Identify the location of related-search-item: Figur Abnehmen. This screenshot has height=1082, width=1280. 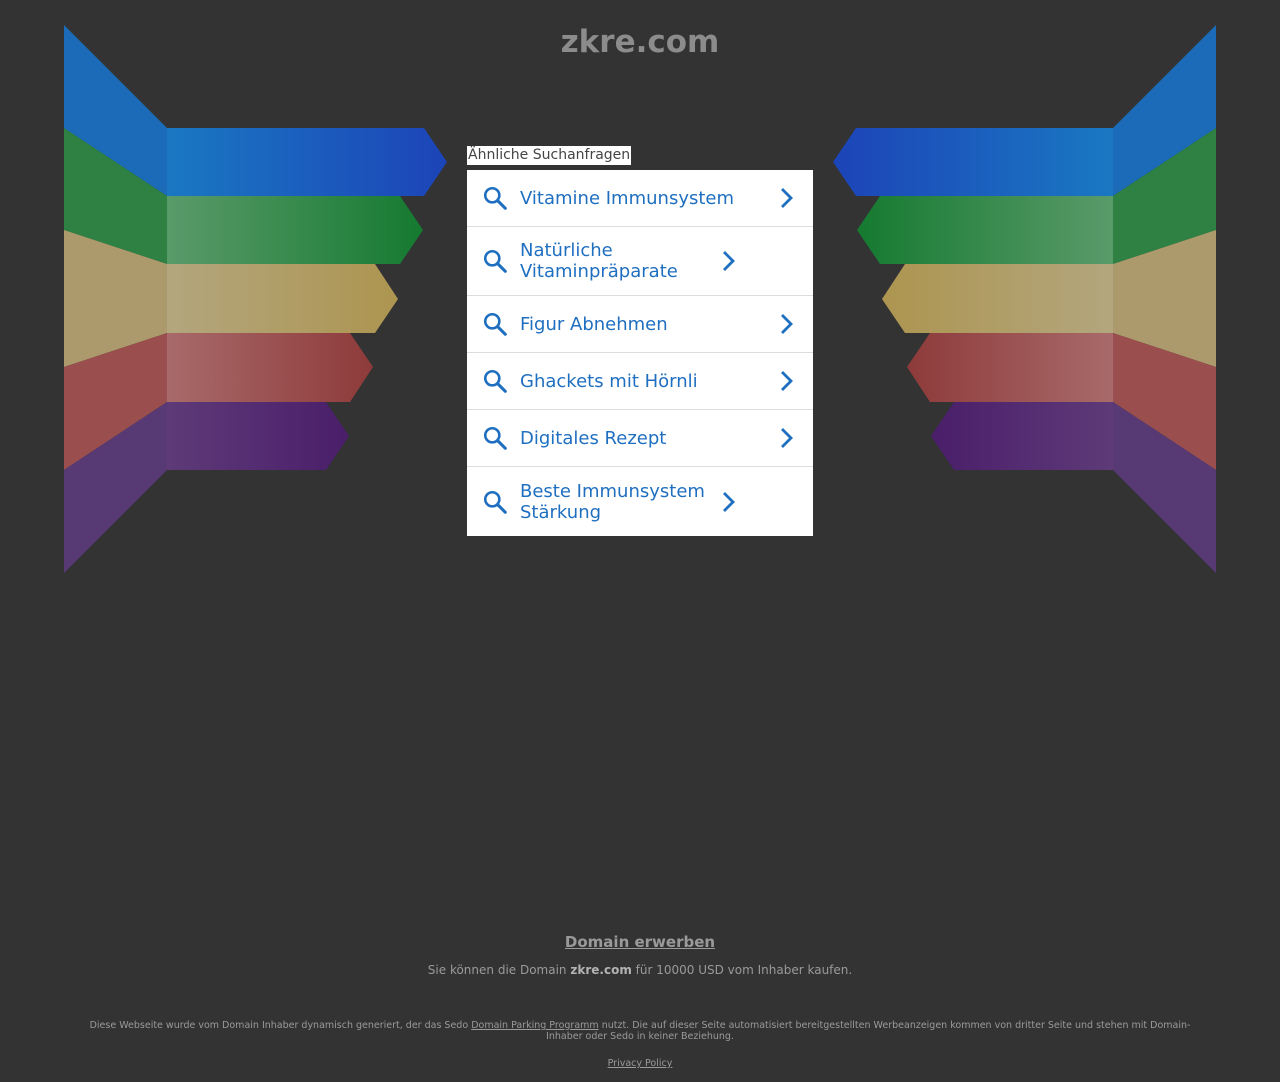
(640, 324).